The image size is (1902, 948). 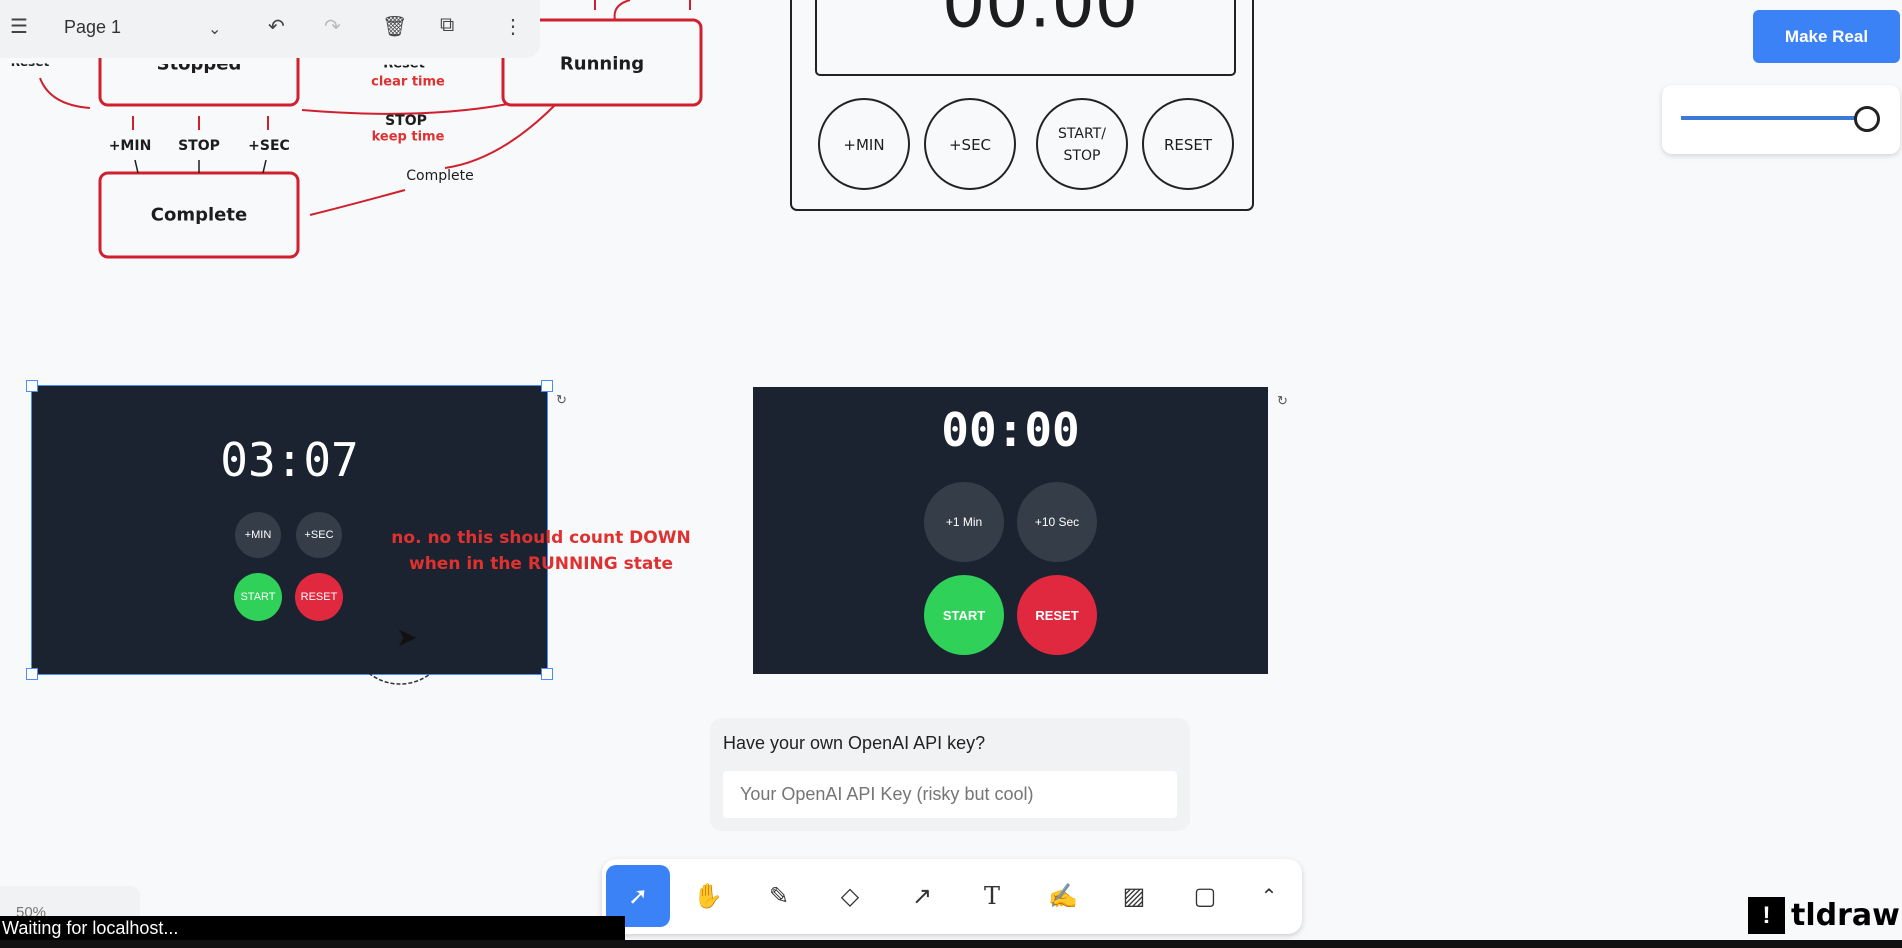 What do you see at coordinates (1845, 915) in the screenshot?
I see `tldraw-wordmark: tldraw` at bounding box center [1845, 915].